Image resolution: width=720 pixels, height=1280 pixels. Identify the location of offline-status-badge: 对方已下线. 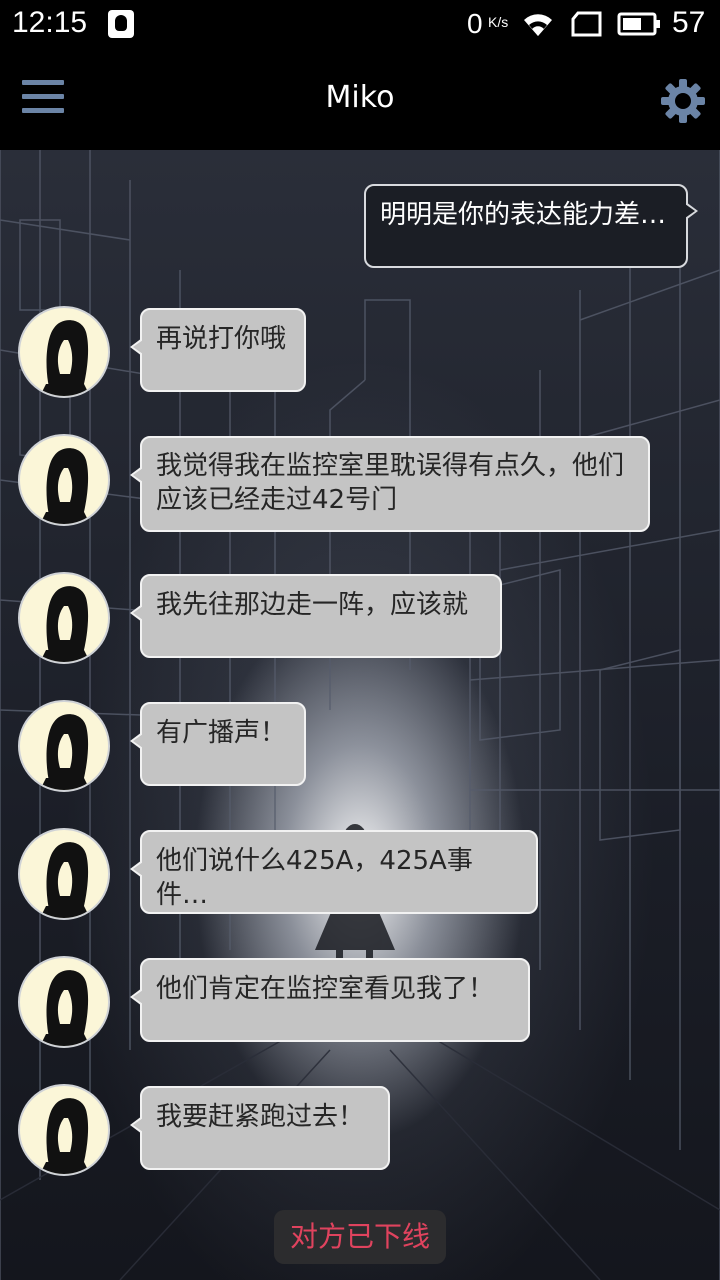
(360, 1237).